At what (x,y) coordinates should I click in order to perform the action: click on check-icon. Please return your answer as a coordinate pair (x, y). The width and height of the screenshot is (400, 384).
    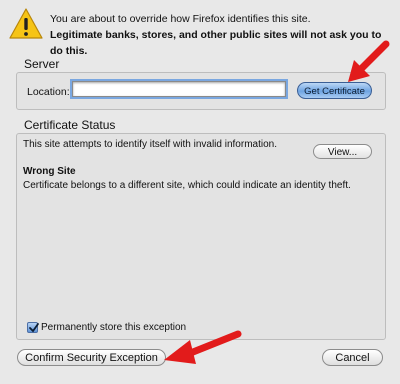
    Looking at the image, I should click on (34, 328).